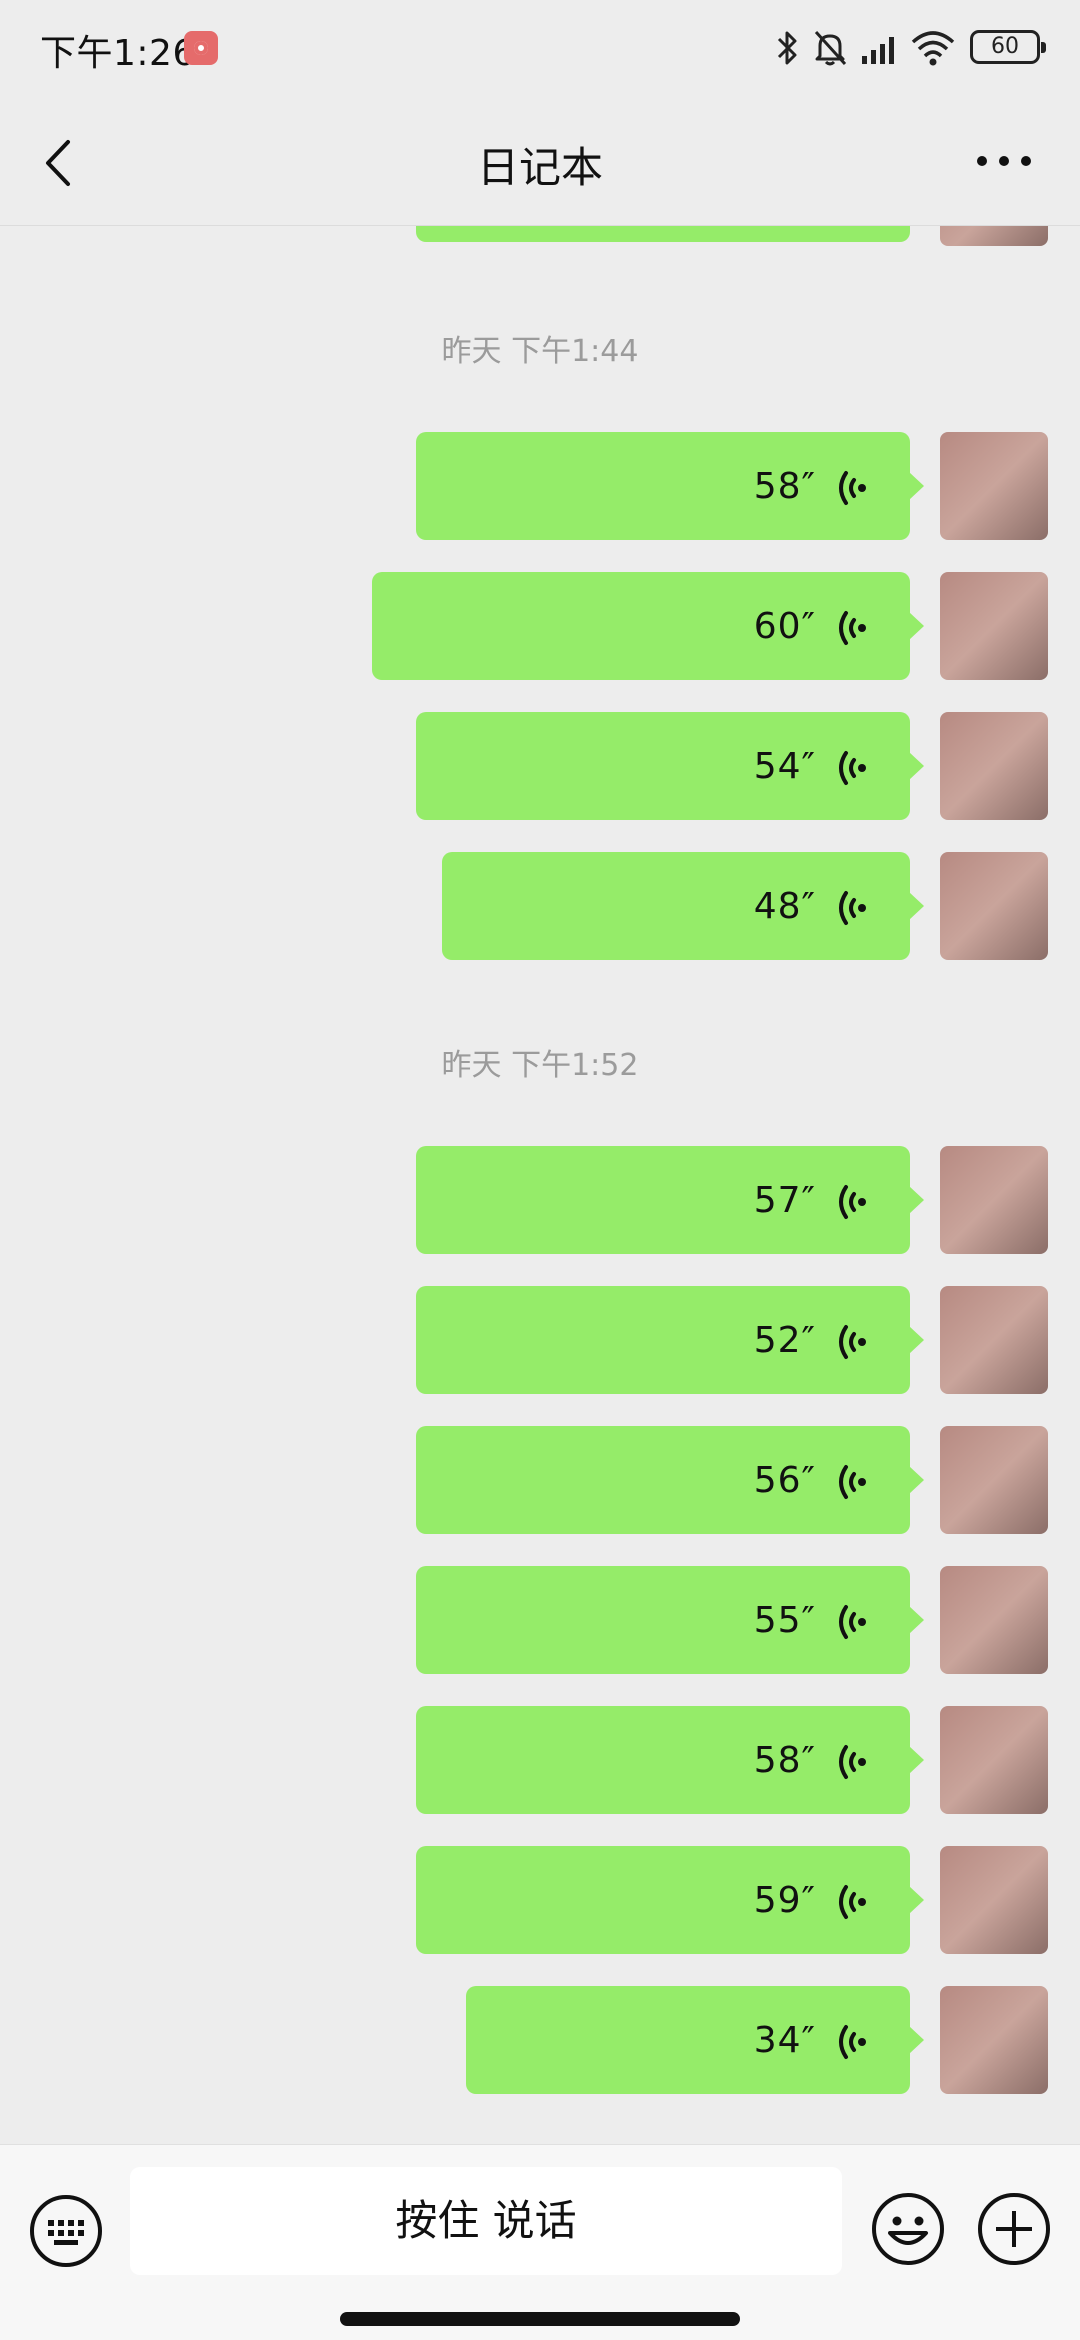 The height and width of the screenshot is (2340, 1080). Describe the element at coordinates (663, 234) in the screenshot. I see `voice-message-partial` at that location.